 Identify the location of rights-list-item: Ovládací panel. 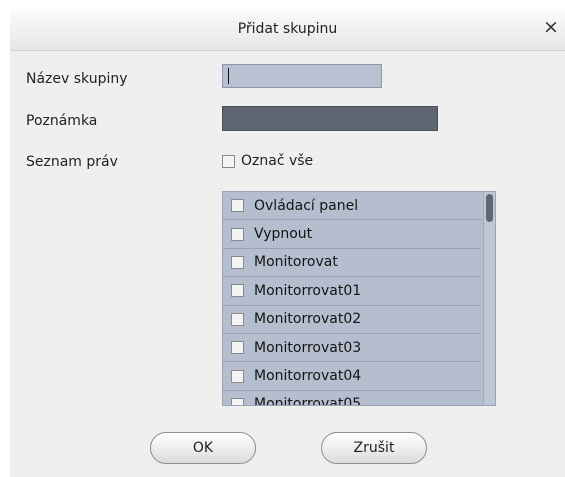
(352, 206).